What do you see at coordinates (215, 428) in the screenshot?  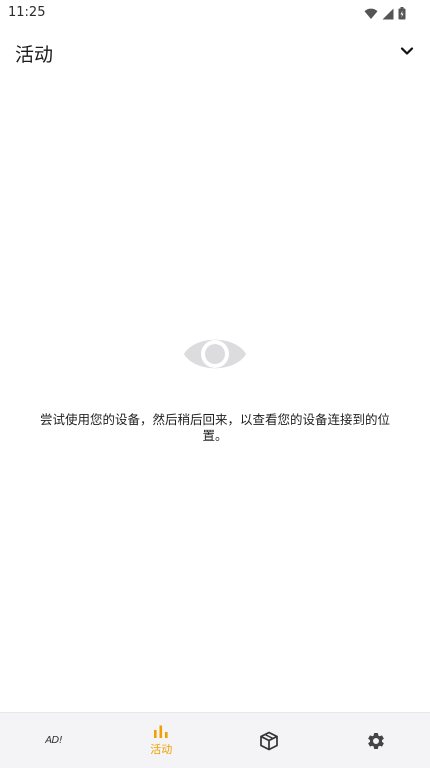 I see `empty-state-message: 尝试使用您的设备，然后稍后回来，以查看您的设备连接到的位置。` at bounding box center [215, 428].